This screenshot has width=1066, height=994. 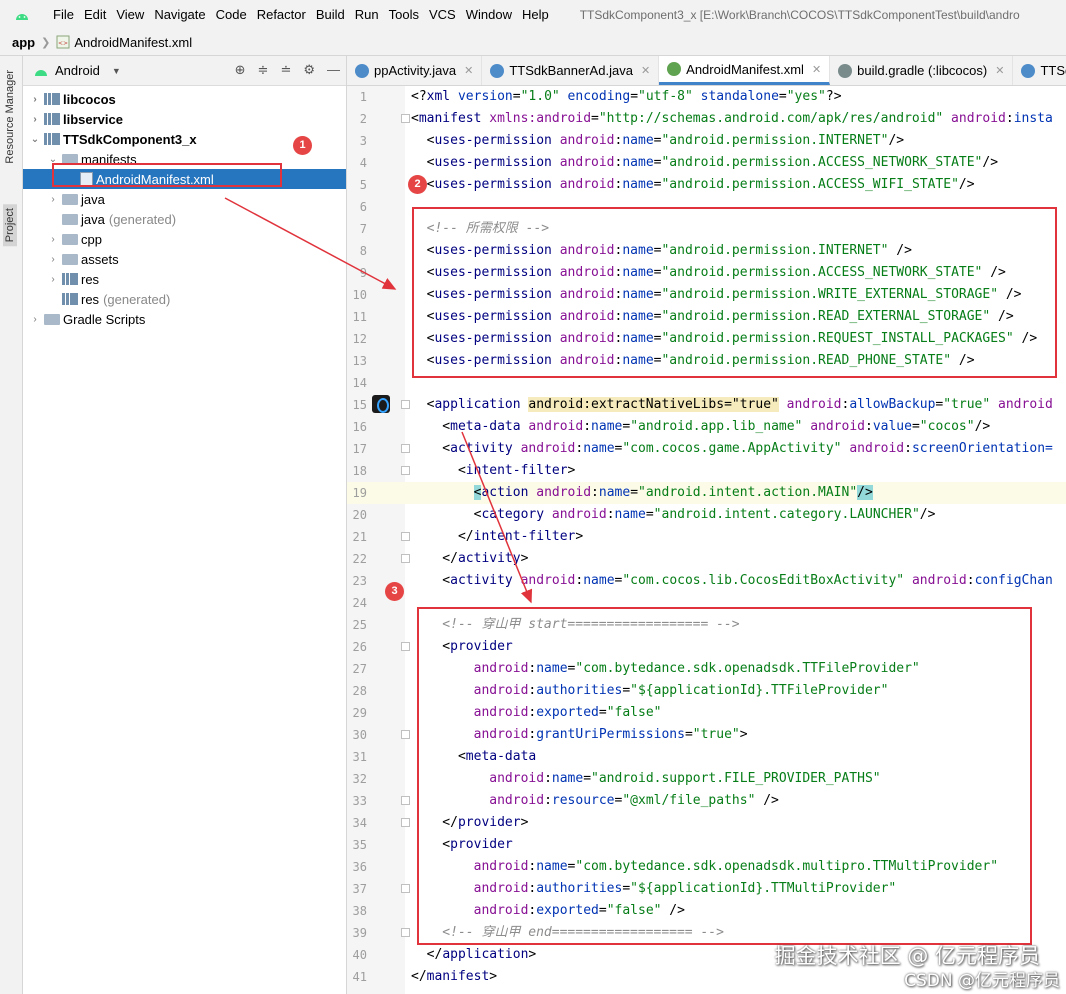 What do you see at coordinates (1039, 70) in the screenshot?
I see `editor-tab: TTSdkSpla✕` at bounding box center [1039, 70].